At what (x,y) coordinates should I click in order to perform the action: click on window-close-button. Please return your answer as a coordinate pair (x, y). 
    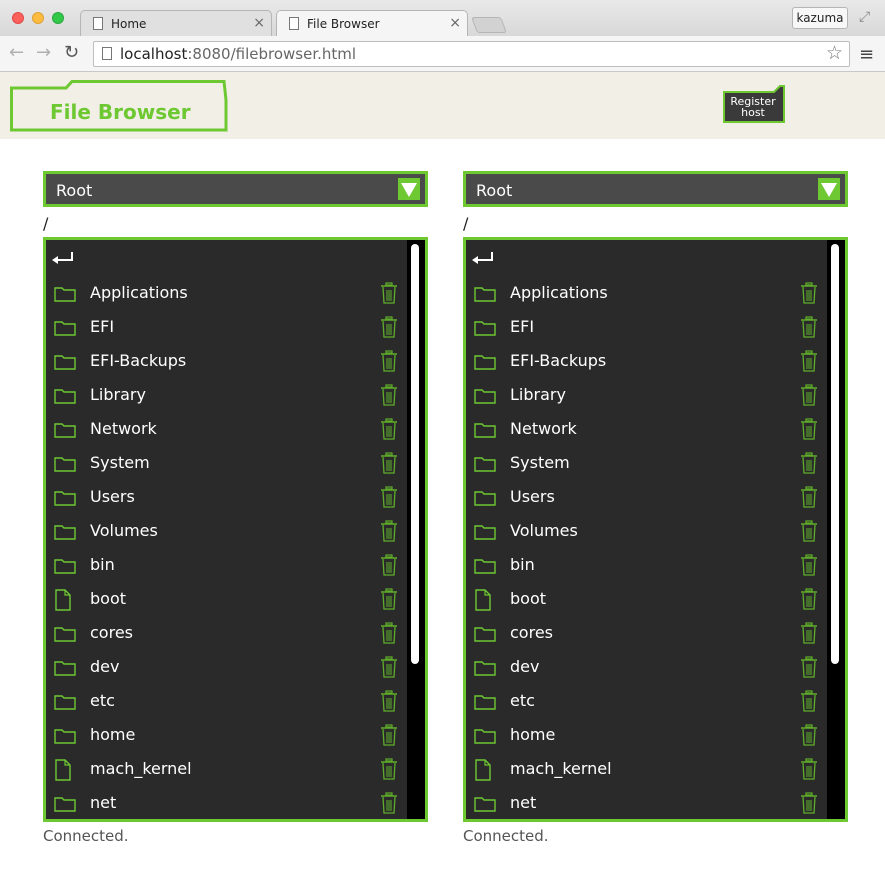
    Looking at the image, I should click on (18, 18).